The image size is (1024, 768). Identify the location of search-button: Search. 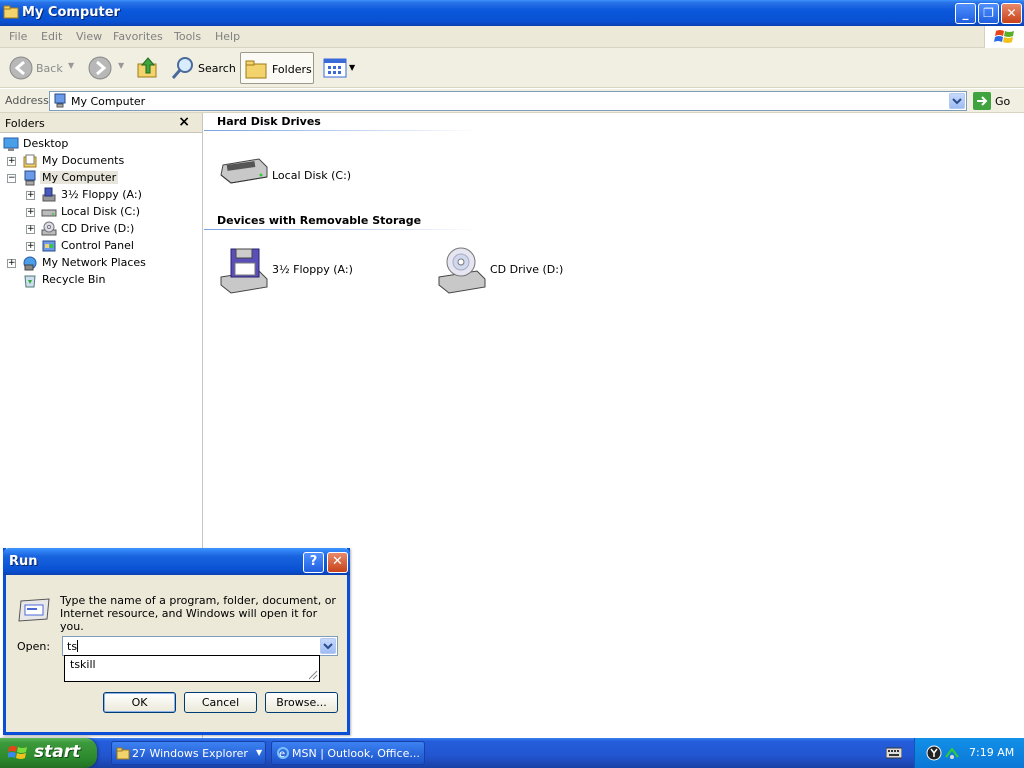
(202, 68).